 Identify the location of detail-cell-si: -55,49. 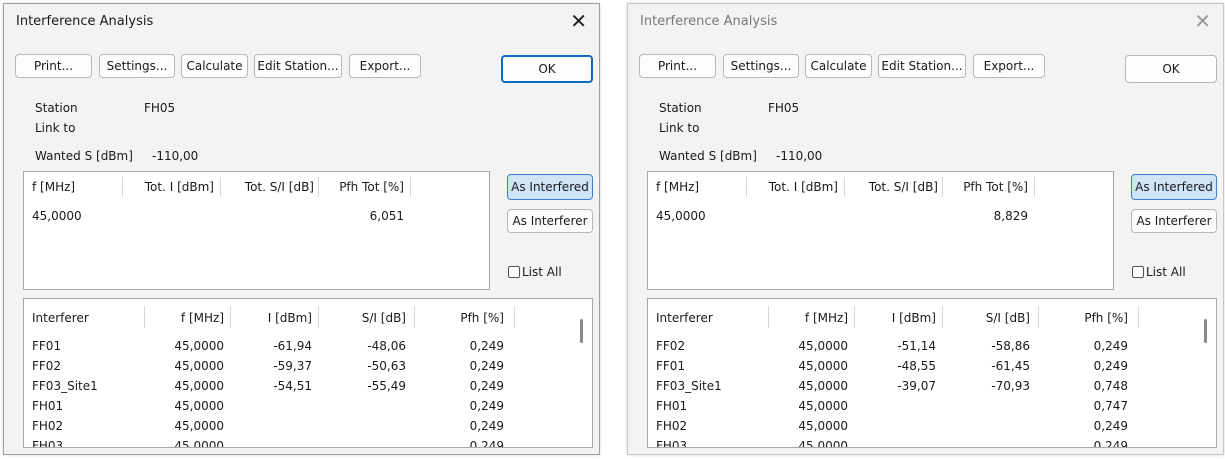
(386, 386).